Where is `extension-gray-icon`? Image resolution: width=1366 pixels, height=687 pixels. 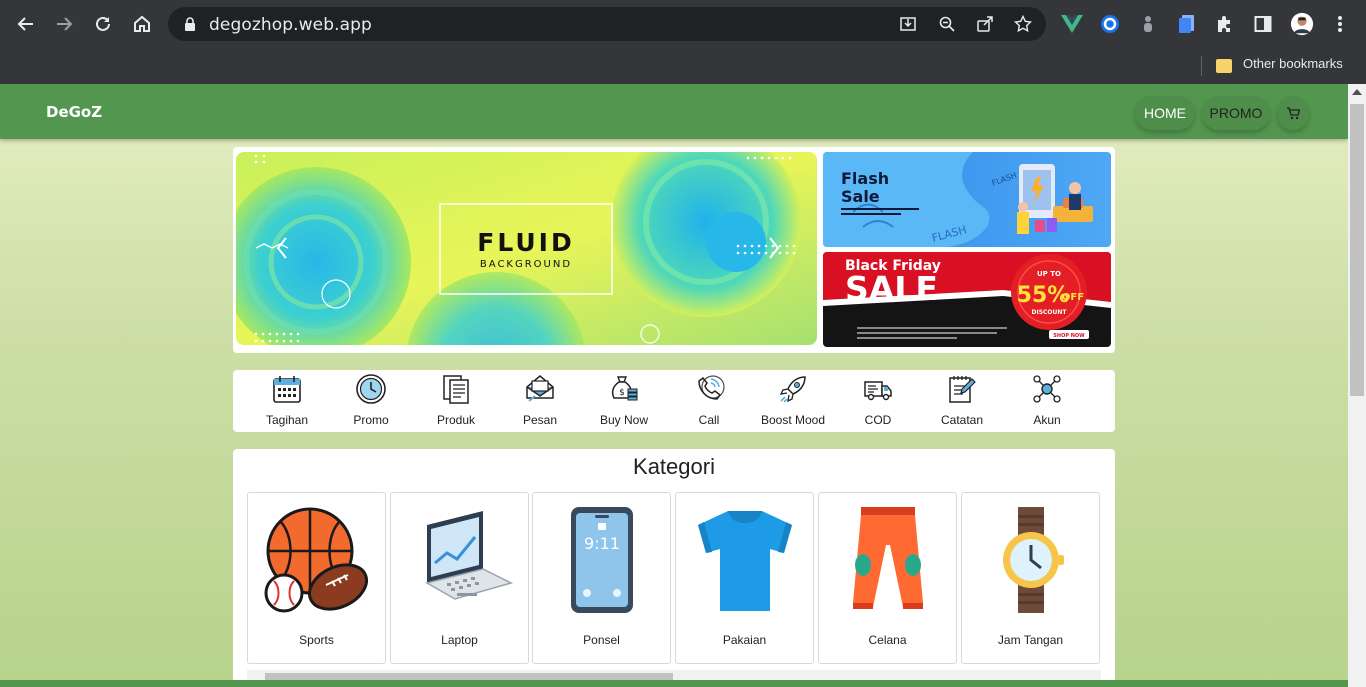 extension-gray-icon is located at coordinates (1148, 24).